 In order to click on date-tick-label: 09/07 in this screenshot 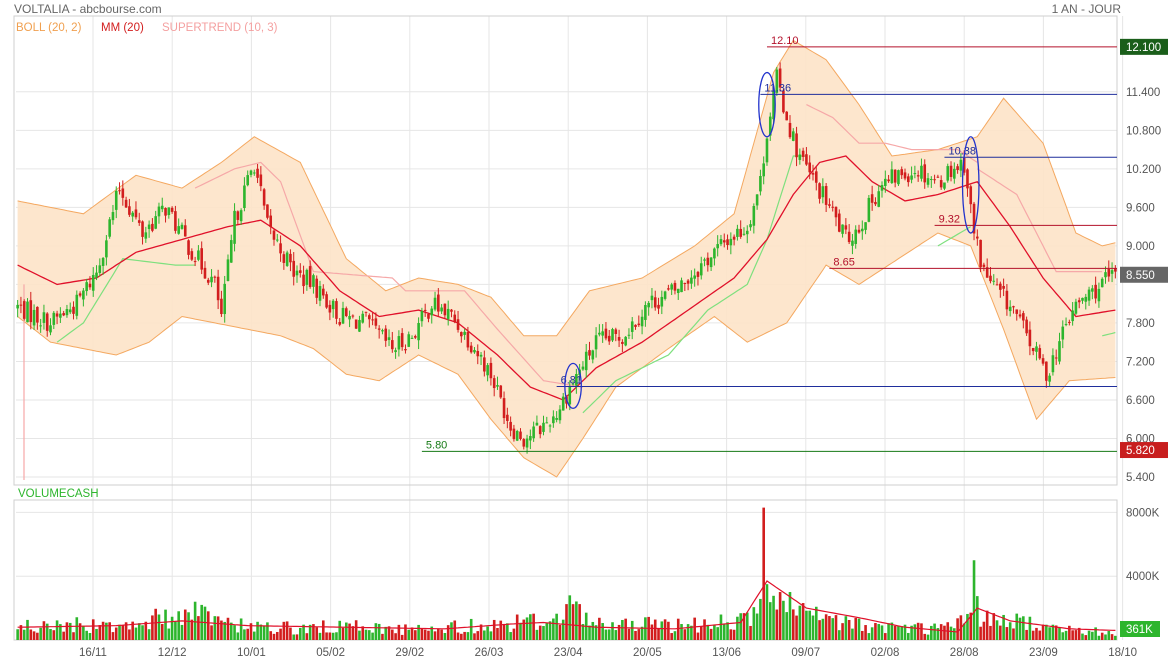, I will do `click(805, 653)`.